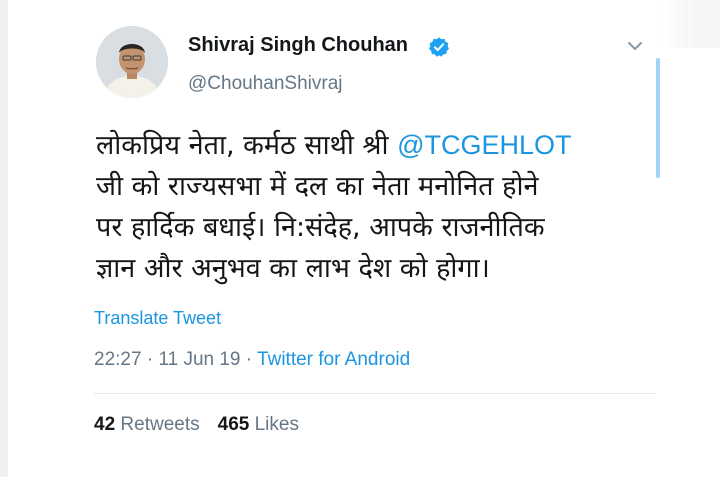 This screenshot has height=477, width=720. Describe the element at coordinates (333, 359) in the screenshot. I see `tweet-source-link: Twitter for Android` at that location.